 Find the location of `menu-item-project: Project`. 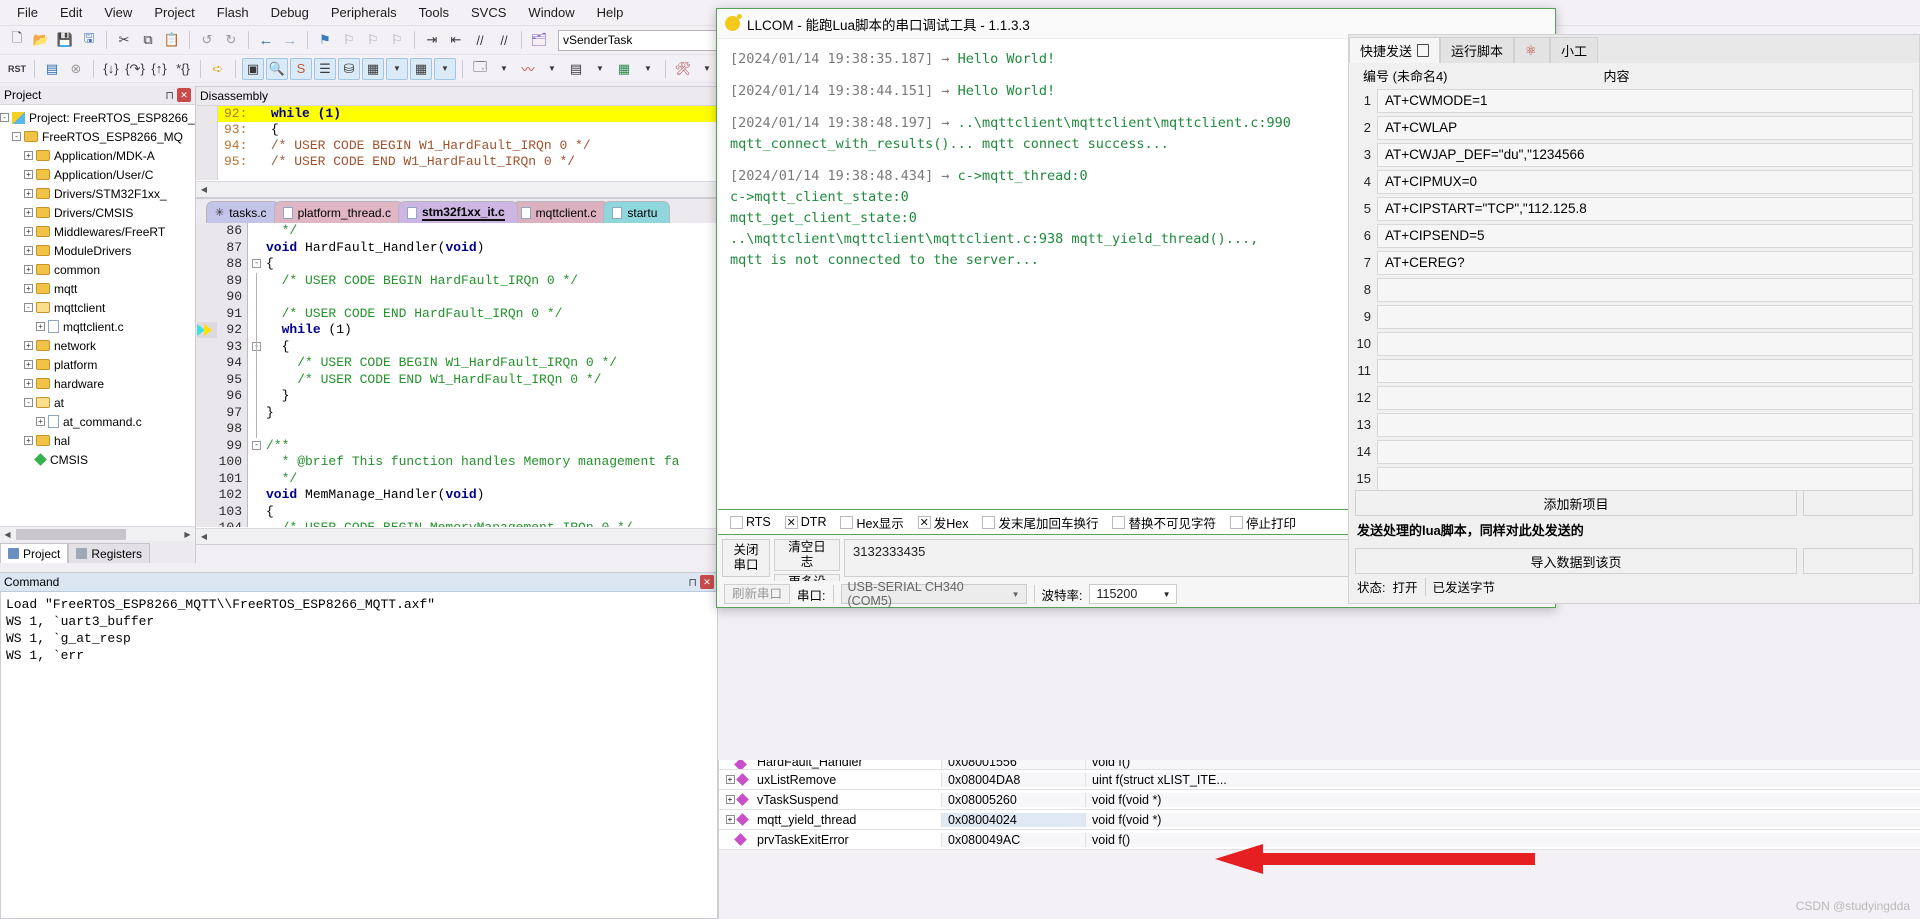

menu-item-project: Project is located at coordinates (174, 12).